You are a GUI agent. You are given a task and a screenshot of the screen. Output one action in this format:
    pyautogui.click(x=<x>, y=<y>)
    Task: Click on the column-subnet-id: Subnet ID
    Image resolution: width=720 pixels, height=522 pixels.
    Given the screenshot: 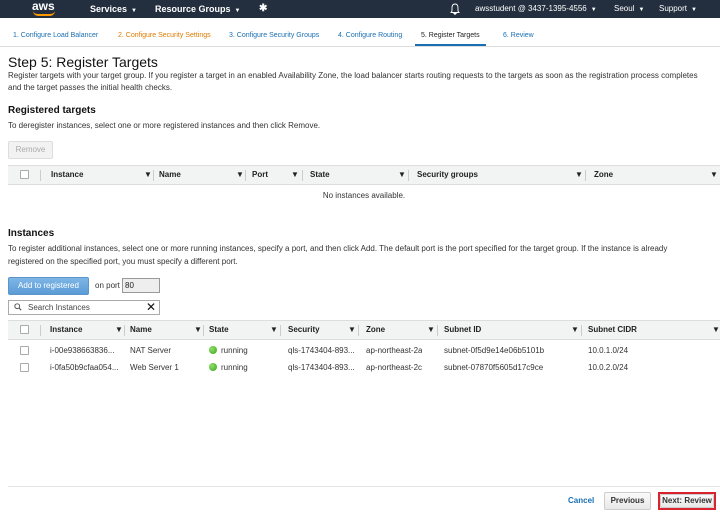 What is the action you would take?
    pyautogui.click(x=462, y=330)
    